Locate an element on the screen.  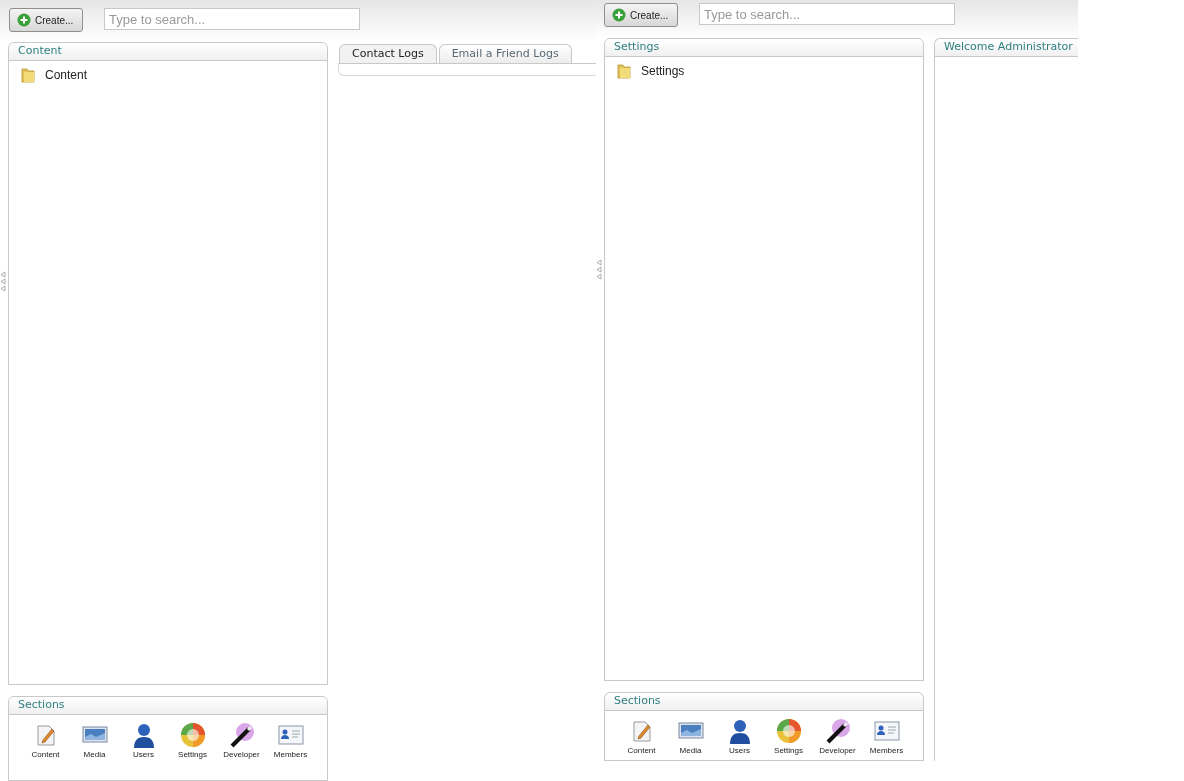
tree-item: Content is located at coordinates (168, 72).